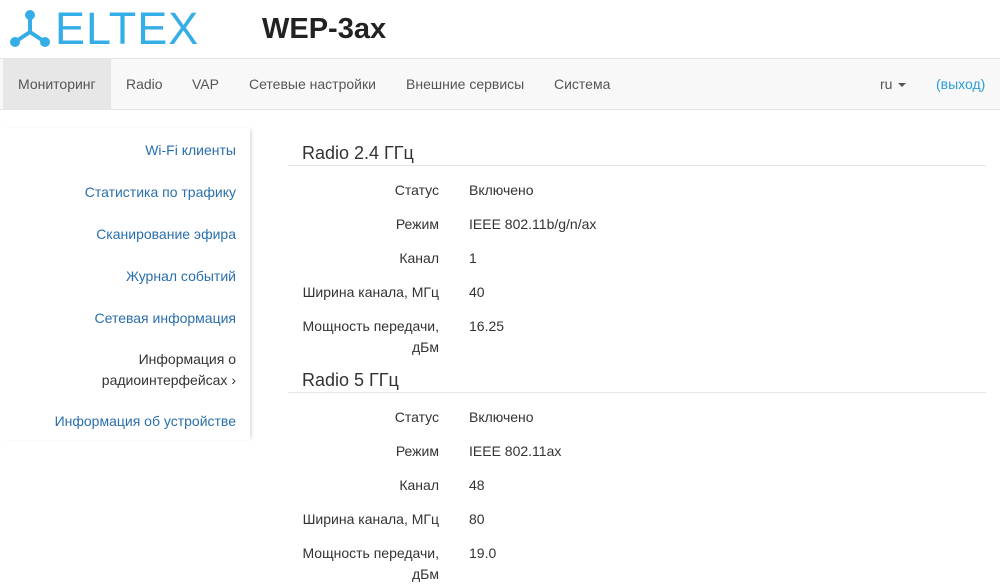  Describe the element at coordinates (370, 564) in the screenshot. I see `radio5-power-label: Мощность передачи, дБм` at that location.